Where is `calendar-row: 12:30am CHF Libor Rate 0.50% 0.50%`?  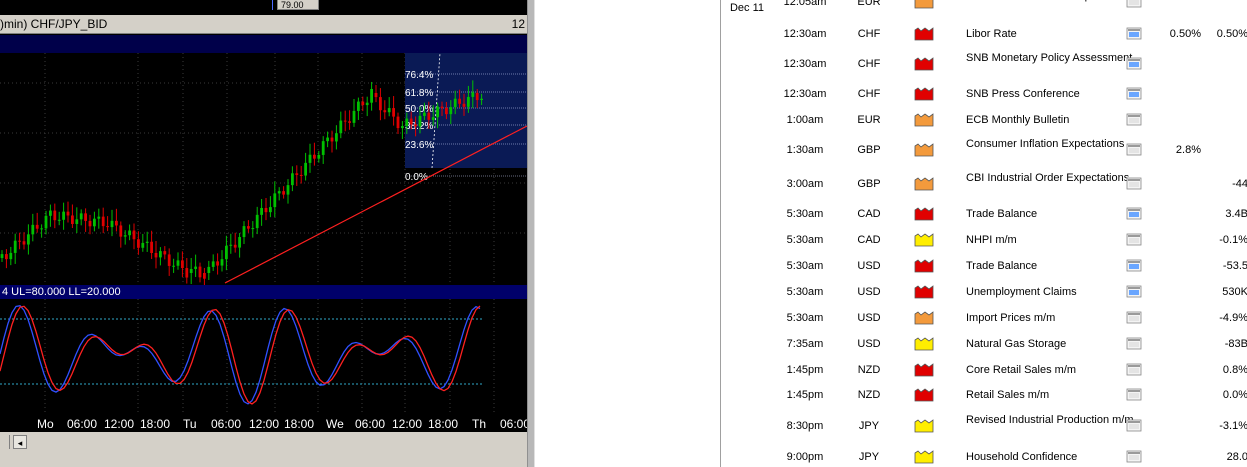 calendar-row: 12:30am CHF Libor Rate 0.50% 0.50% is located at coordinates (984, 35).